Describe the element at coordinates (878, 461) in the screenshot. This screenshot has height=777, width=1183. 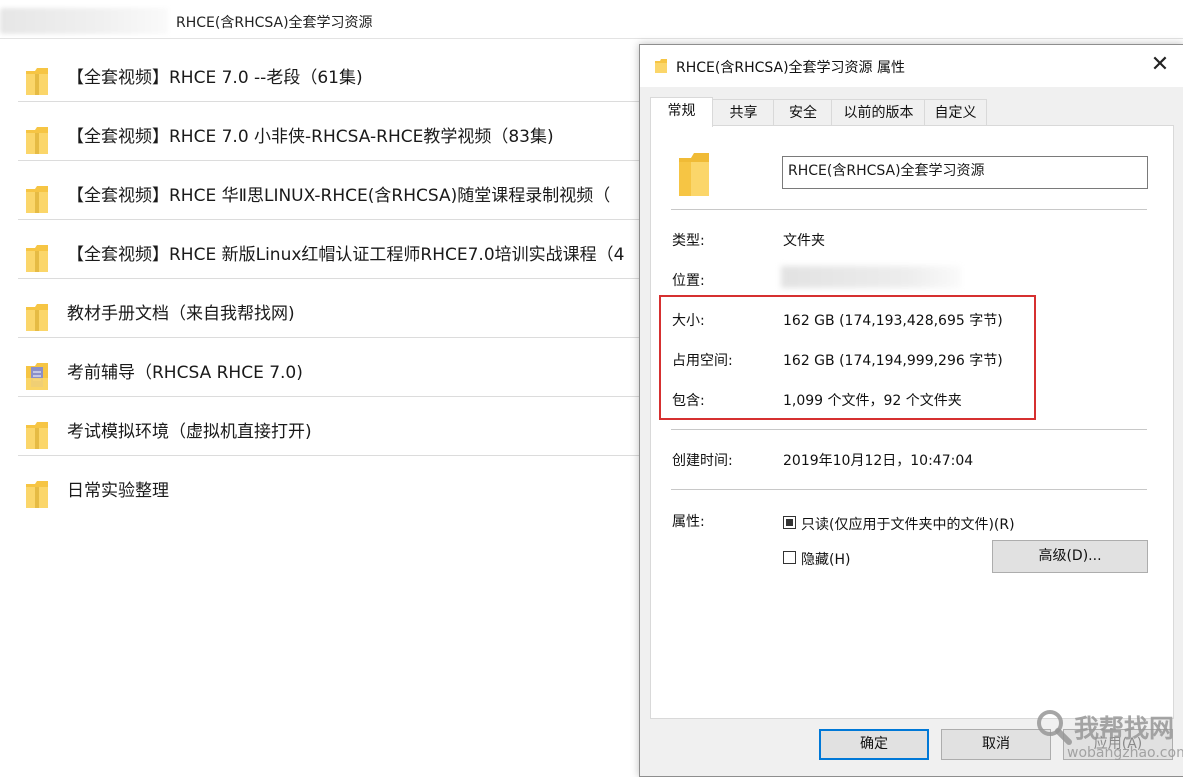
I see `created-value: 2019年10月12日，10:47:04` at that location.